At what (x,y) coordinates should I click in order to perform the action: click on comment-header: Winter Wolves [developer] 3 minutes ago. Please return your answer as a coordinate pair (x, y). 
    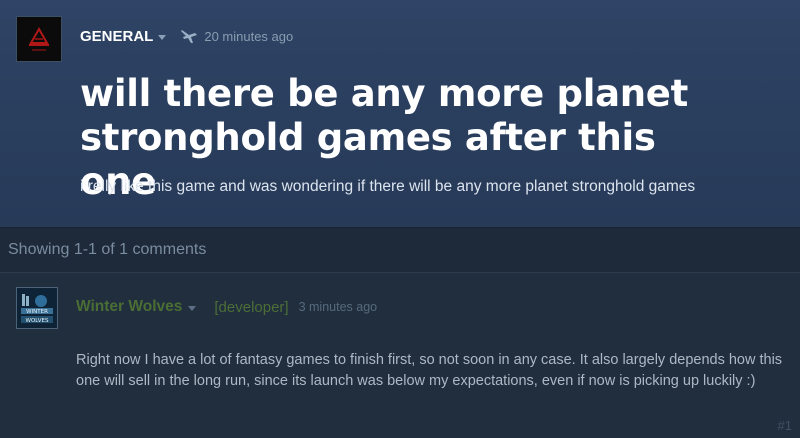
    Looking at the image, I should click on (226, 307).